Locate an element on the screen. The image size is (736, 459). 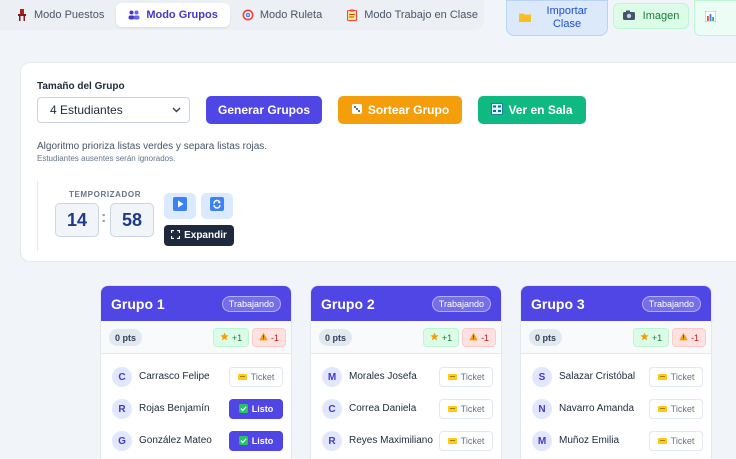
group-size-label: Tamaño del Grupo is located at coordinates (81, 86).